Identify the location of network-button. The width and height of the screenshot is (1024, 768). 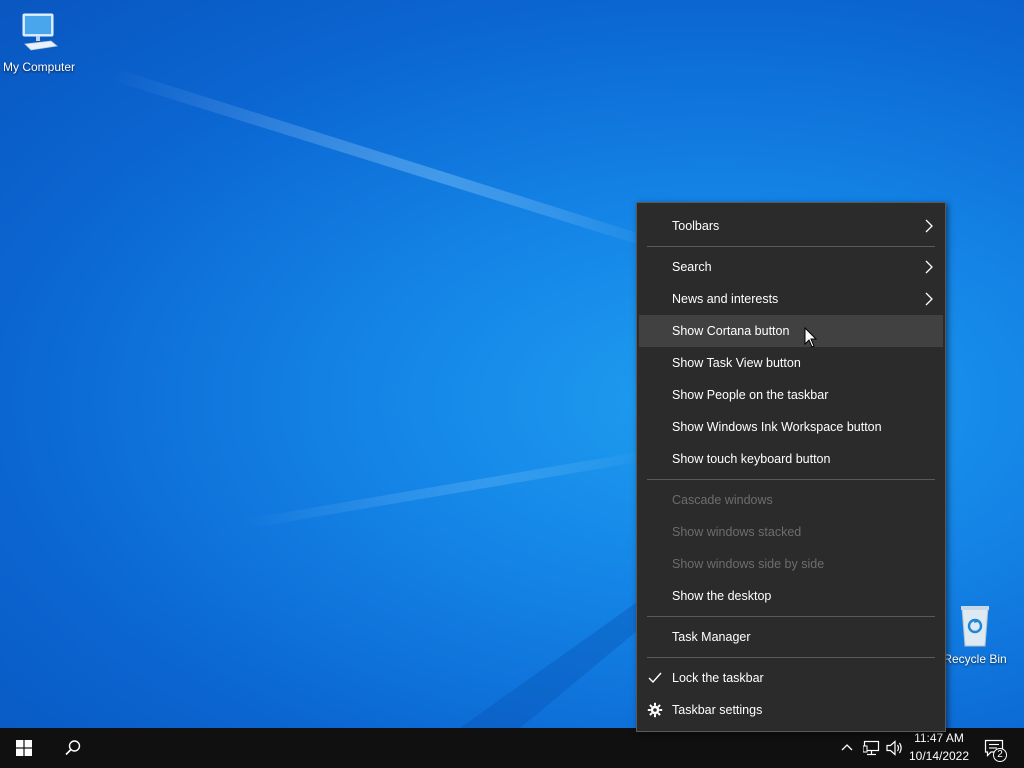
(872, 748).